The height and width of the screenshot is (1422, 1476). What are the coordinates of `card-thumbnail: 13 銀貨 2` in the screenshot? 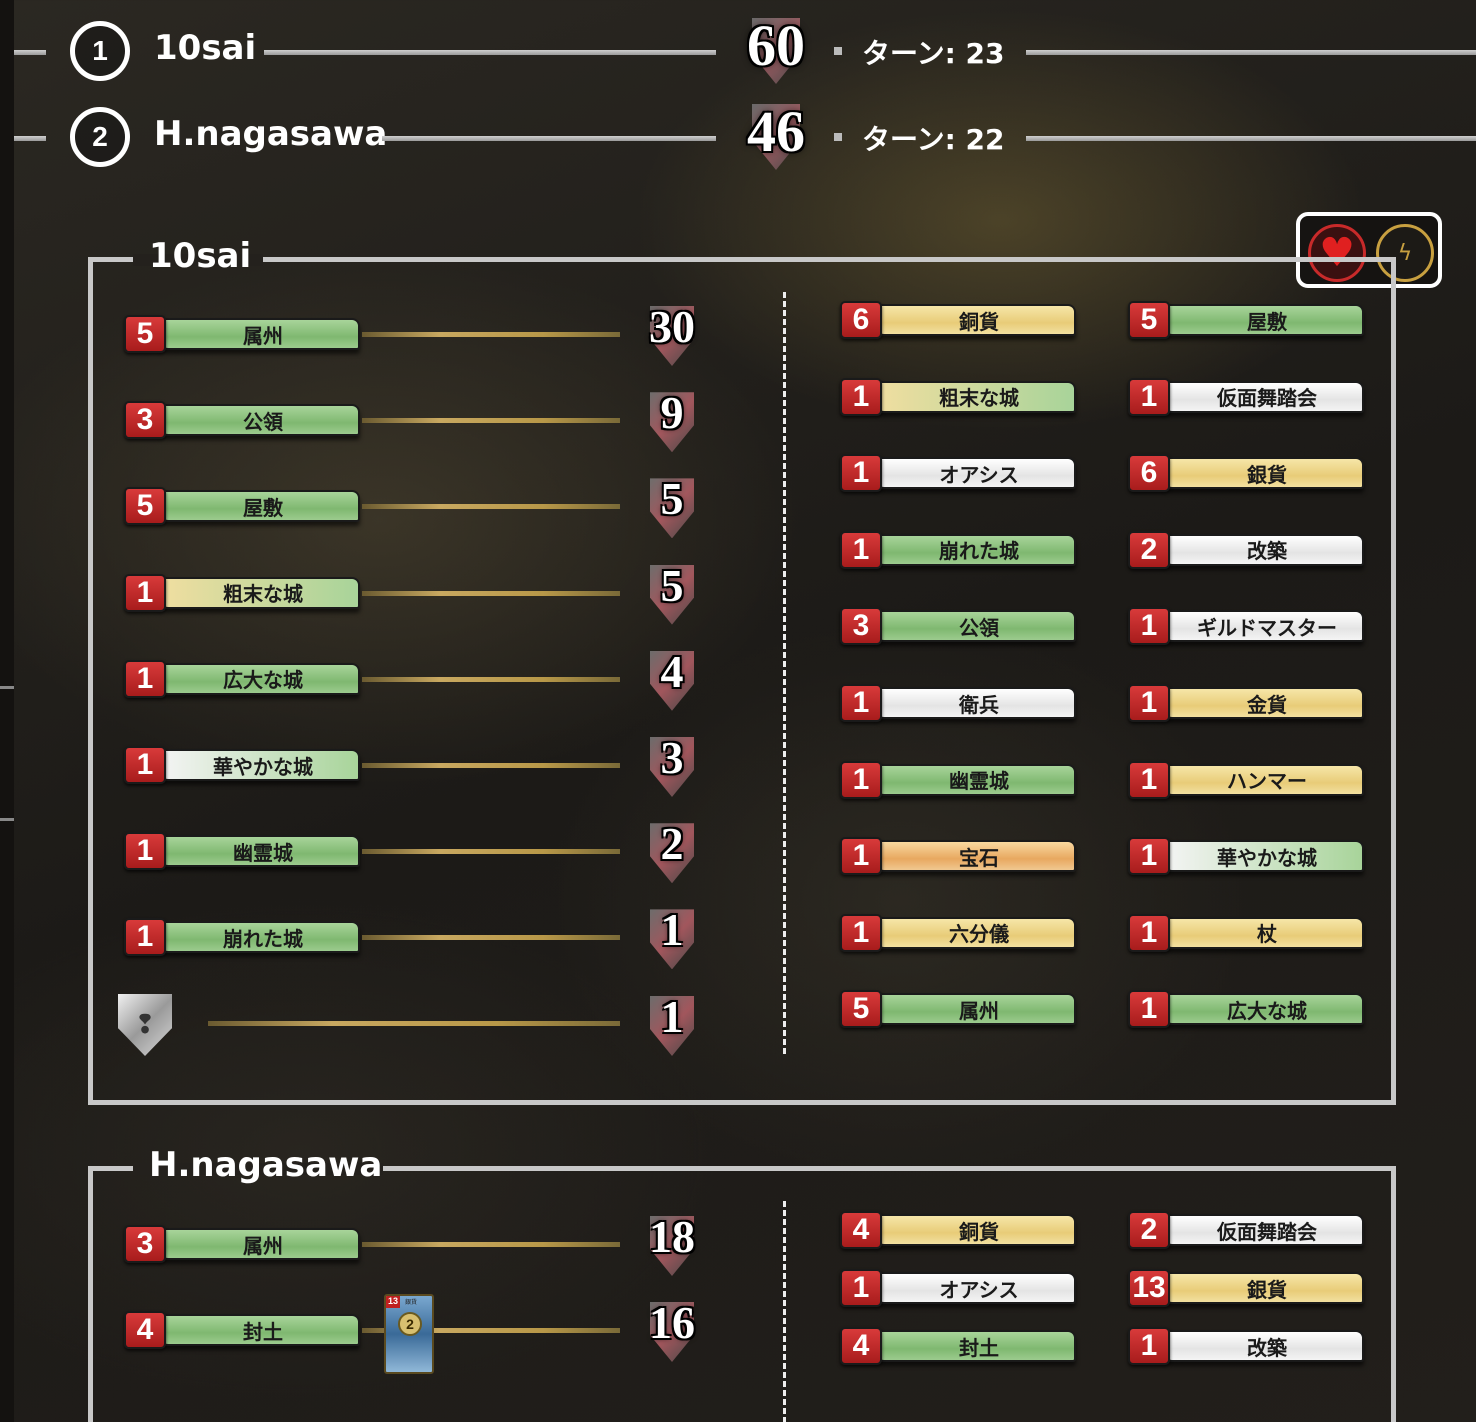 It's located at (409, 1334).